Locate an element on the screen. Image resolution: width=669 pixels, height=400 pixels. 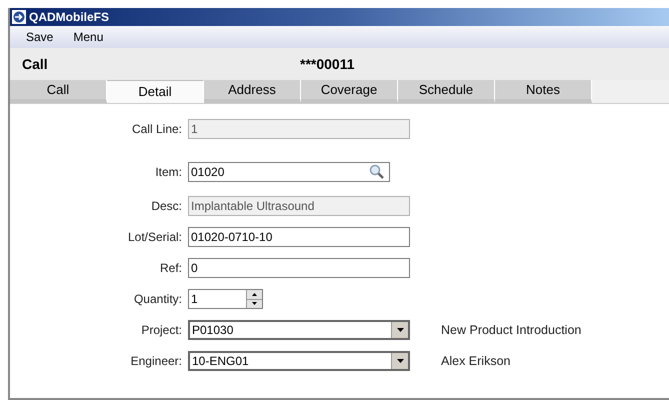
field-label: Project: is located at coordinates (161, 330).